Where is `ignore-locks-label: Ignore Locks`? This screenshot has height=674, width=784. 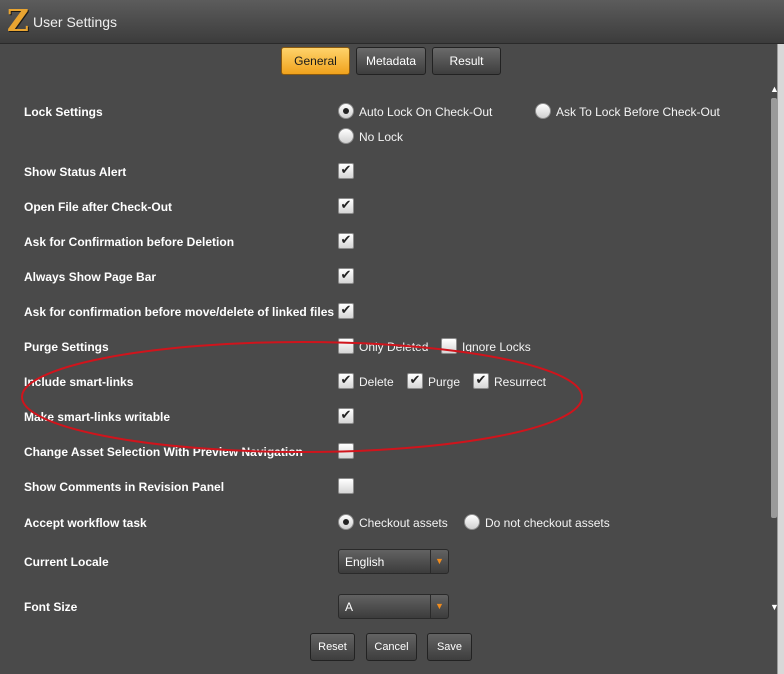
ignore-locks-label: Ignore Locks is located at coordinates (496, 347).